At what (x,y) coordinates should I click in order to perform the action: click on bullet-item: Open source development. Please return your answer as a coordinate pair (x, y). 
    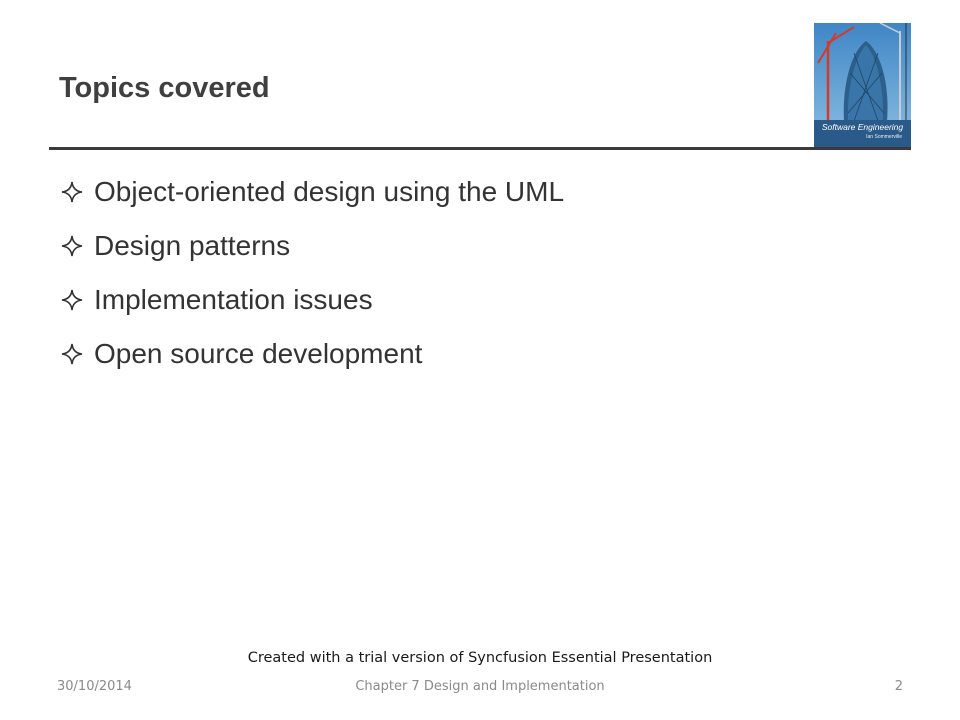
    Looking at the image, I should click on (312, 354).